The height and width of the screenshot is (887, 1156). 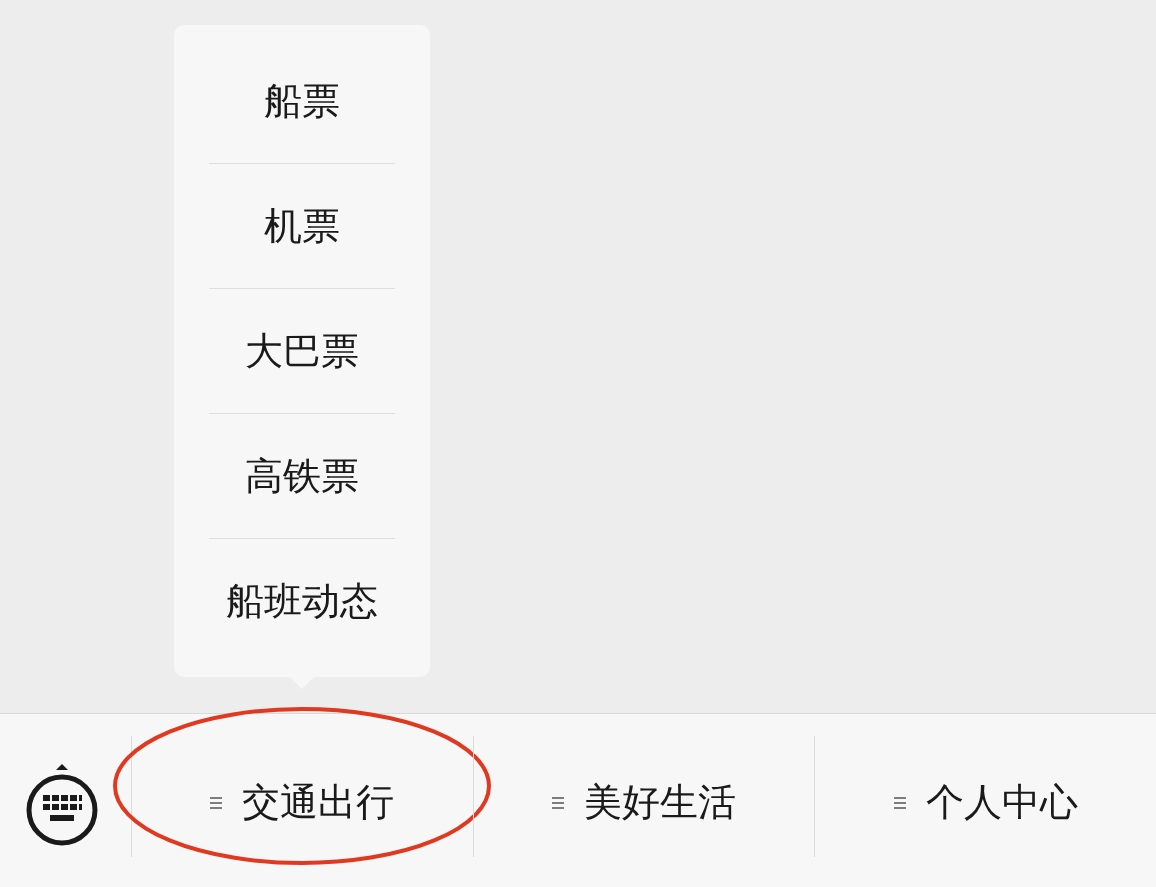 What do you see at coordinates (985, 802) in the screenshot?
I see `menu-tab: 个人中心` at bounding box center [985, 802].